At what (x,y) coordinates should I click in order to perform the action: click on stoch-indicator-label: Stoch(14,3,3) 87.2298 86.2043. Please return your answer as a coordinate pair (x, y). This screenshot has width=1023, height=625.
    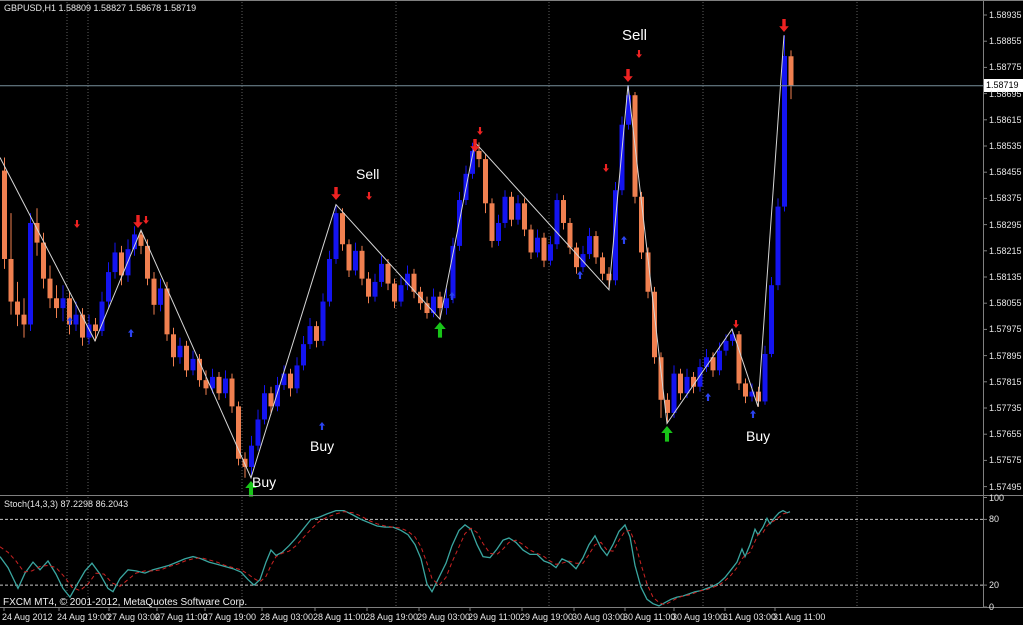
    Looking at the image, I should click on (66, 504).